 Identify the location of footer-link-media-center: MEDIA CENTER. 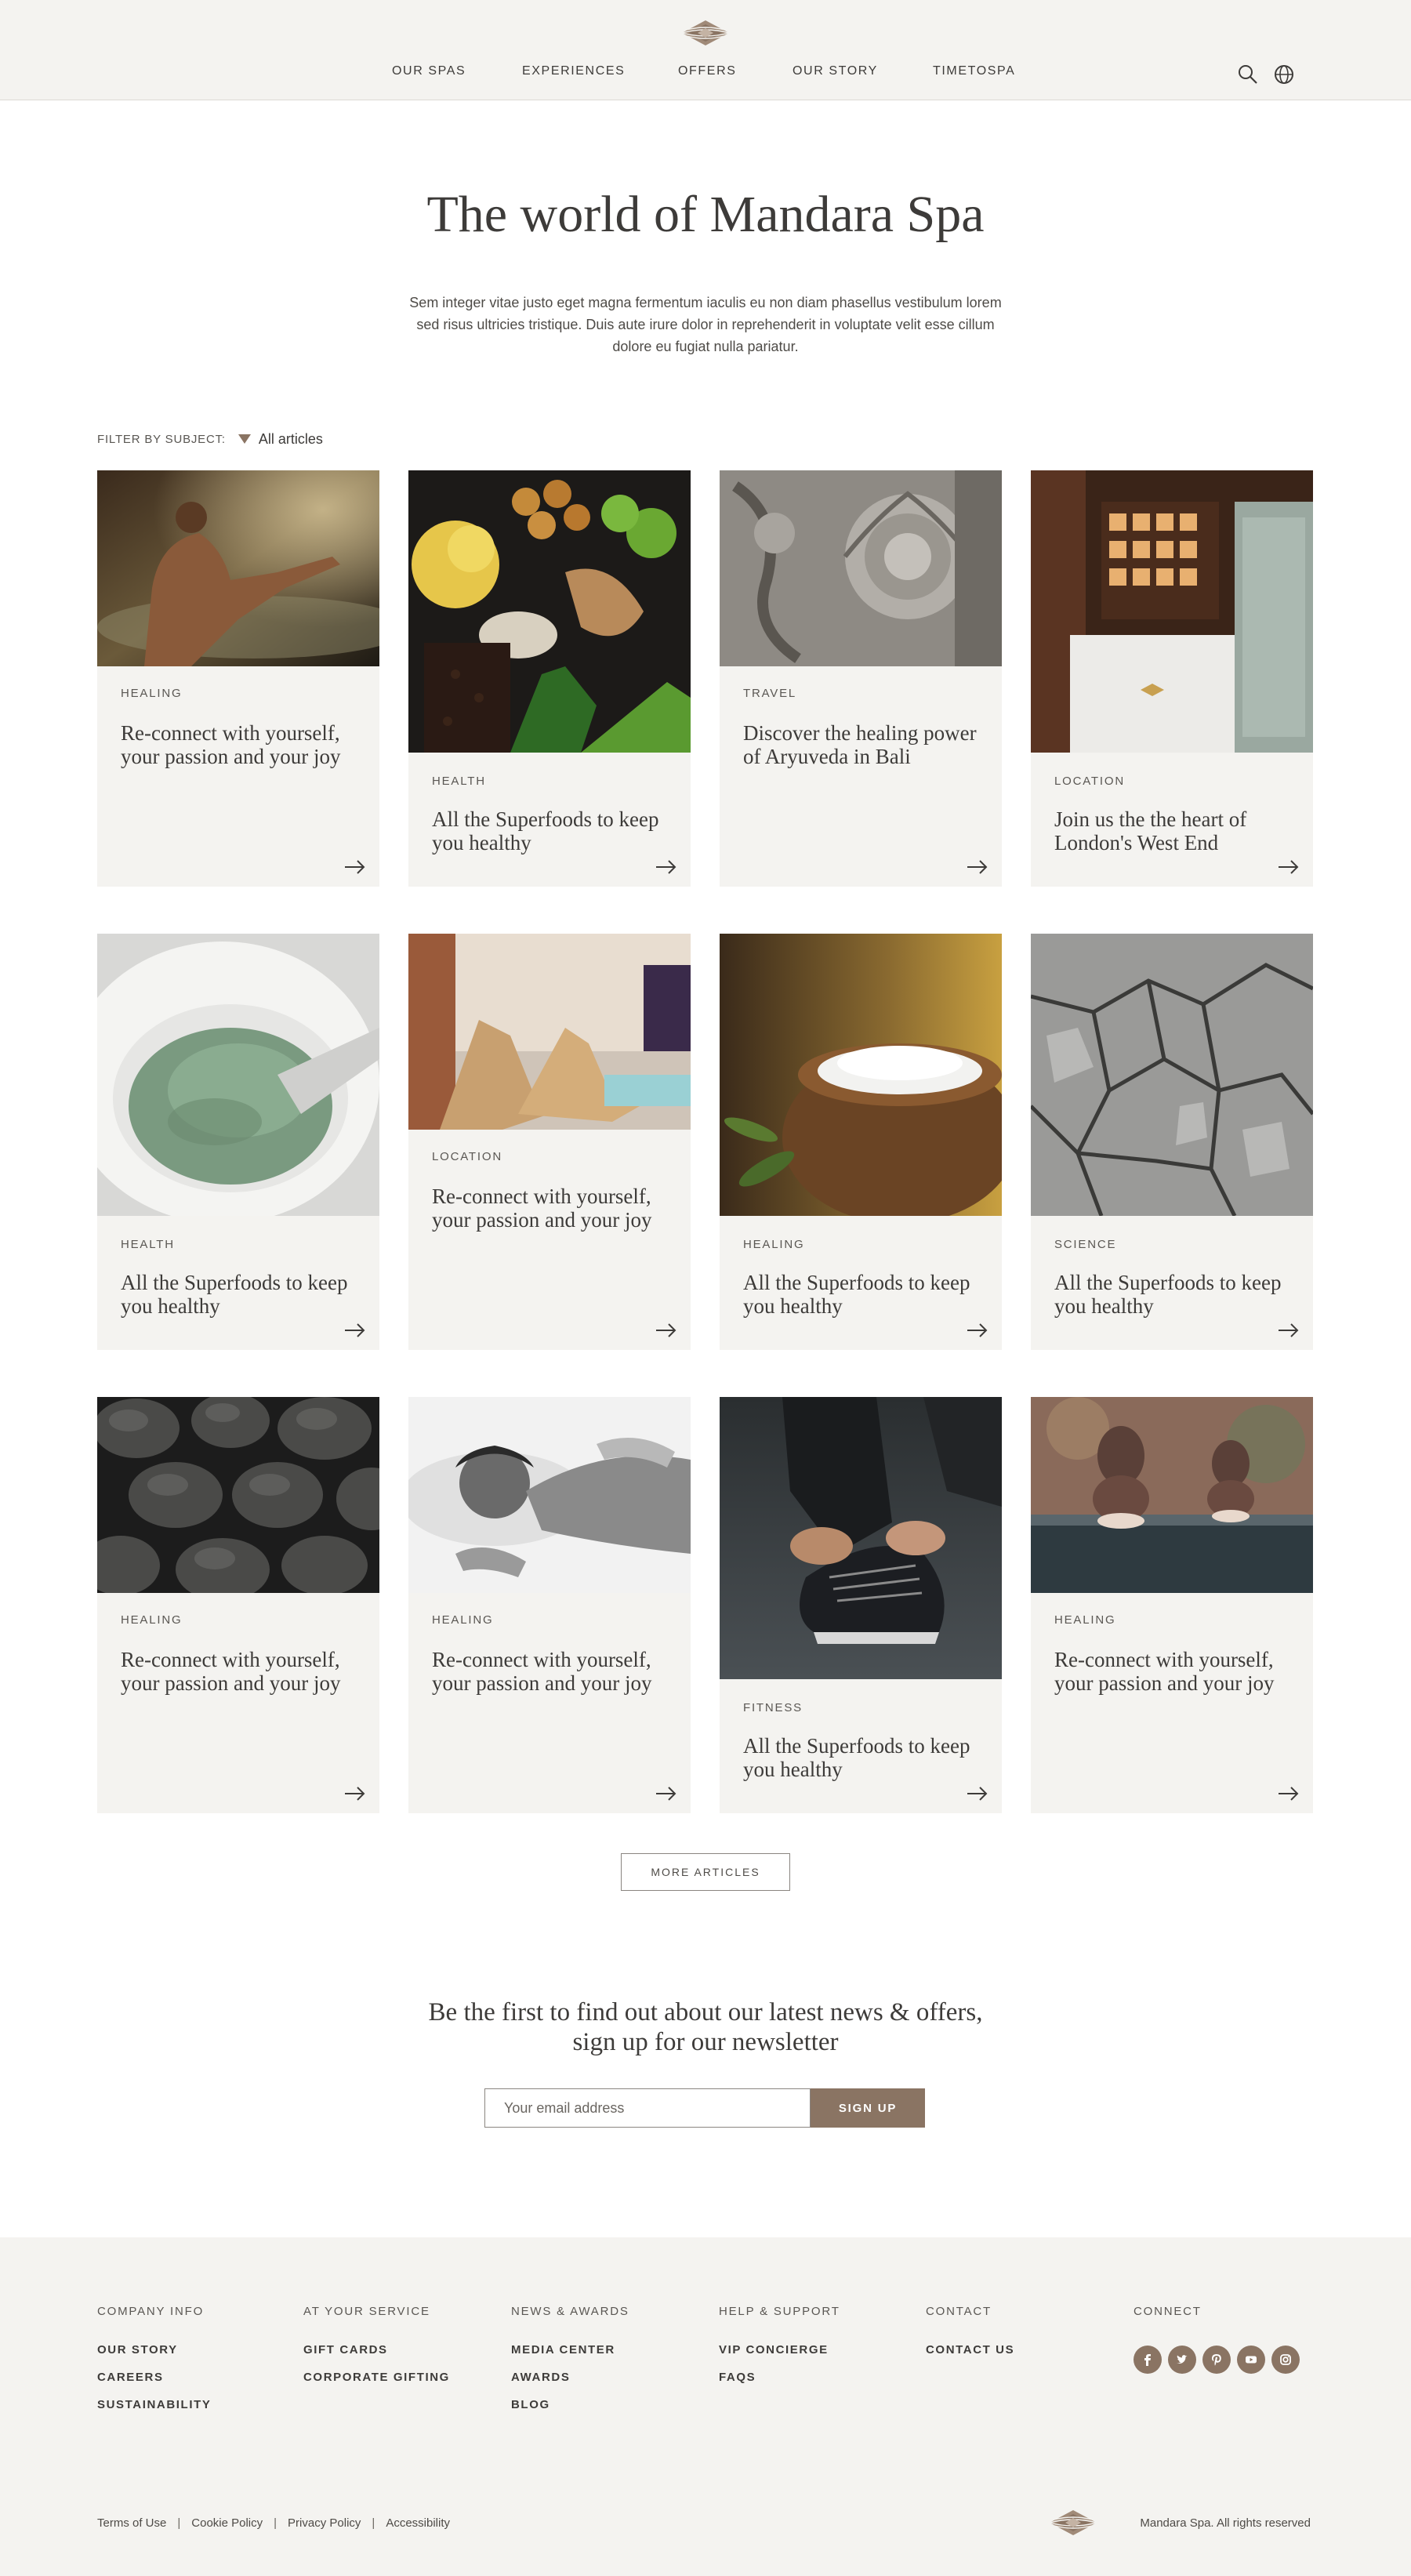
(570, 2350).